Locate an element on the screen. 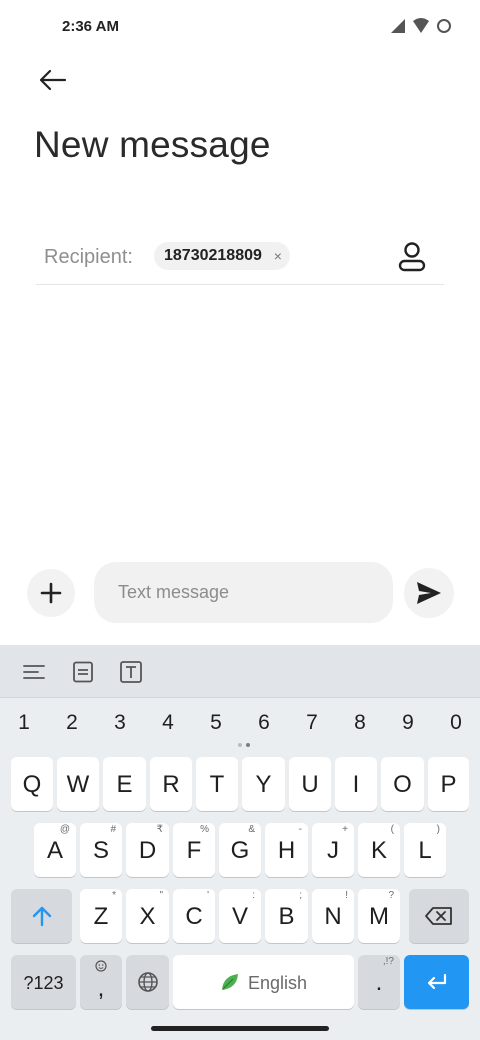 The image size is (480, 1040). recipient-chip-number: 18730218809 is located at coordinates (213, 255).